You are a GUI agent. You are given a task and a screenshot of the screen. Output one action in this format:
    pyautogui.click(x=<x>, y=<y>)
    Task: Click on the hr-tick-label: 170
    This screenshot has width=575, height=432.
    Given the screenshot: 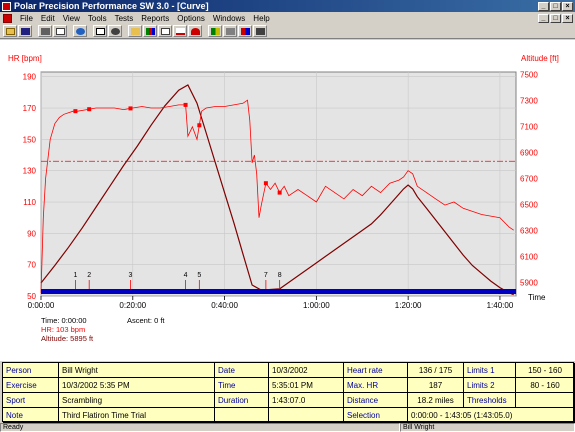 What is the action you would take?
    pyautogui.click(x=30, y=108)
    